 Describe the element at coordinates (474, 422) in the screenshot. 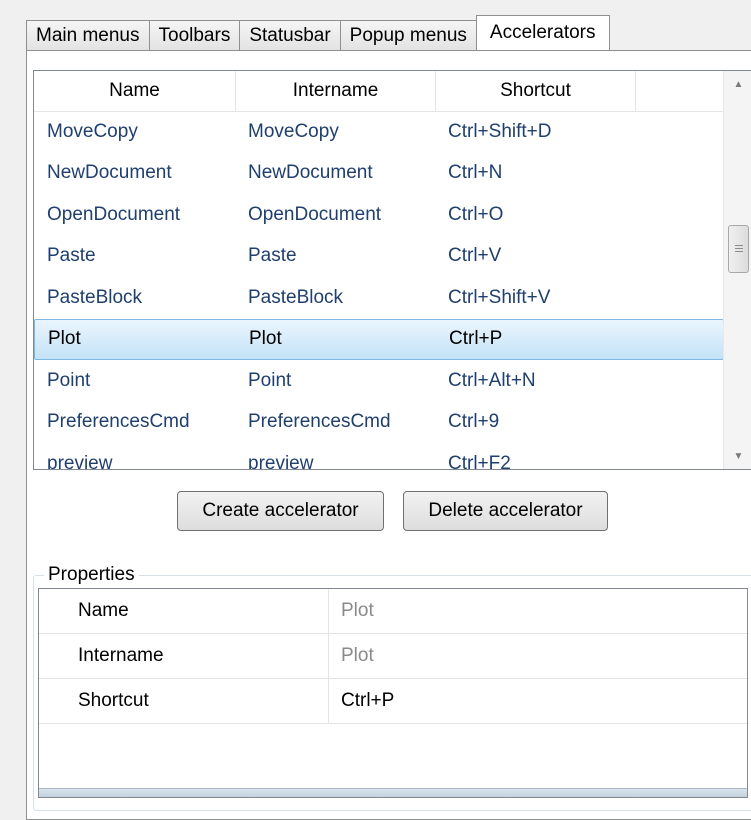

I see `row-shortcut-cell: Ctrl+9` at that location.